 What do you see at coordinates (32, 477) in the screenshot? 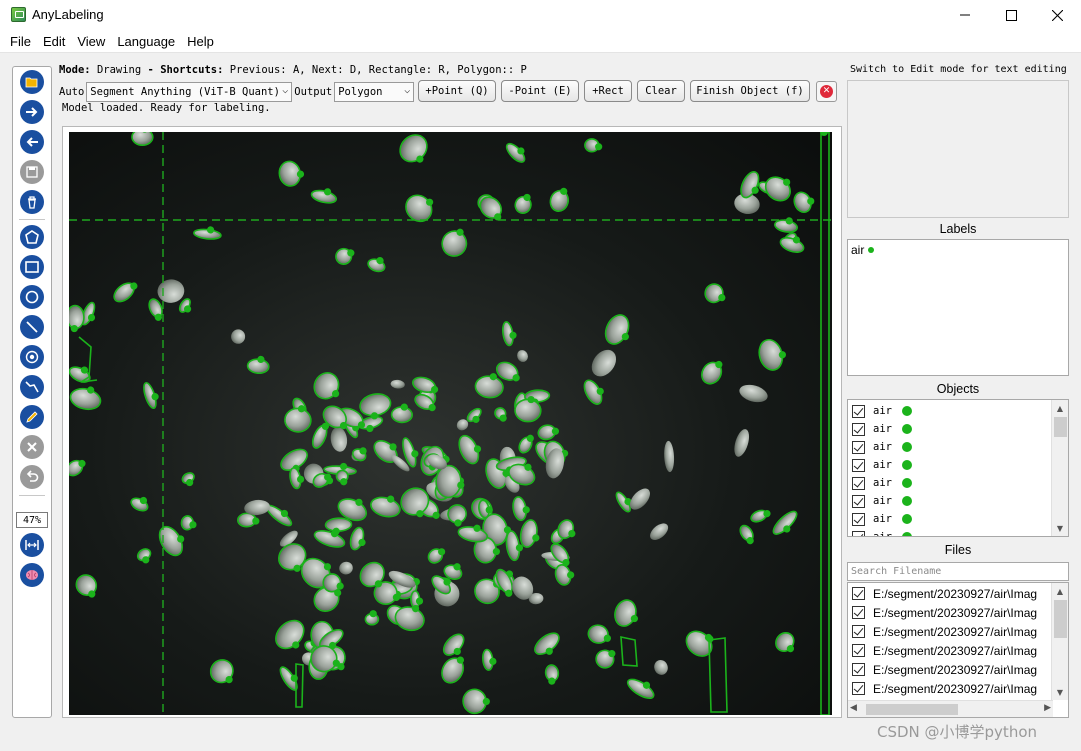
I see `undo-icon` at bounding box center [32, 477].